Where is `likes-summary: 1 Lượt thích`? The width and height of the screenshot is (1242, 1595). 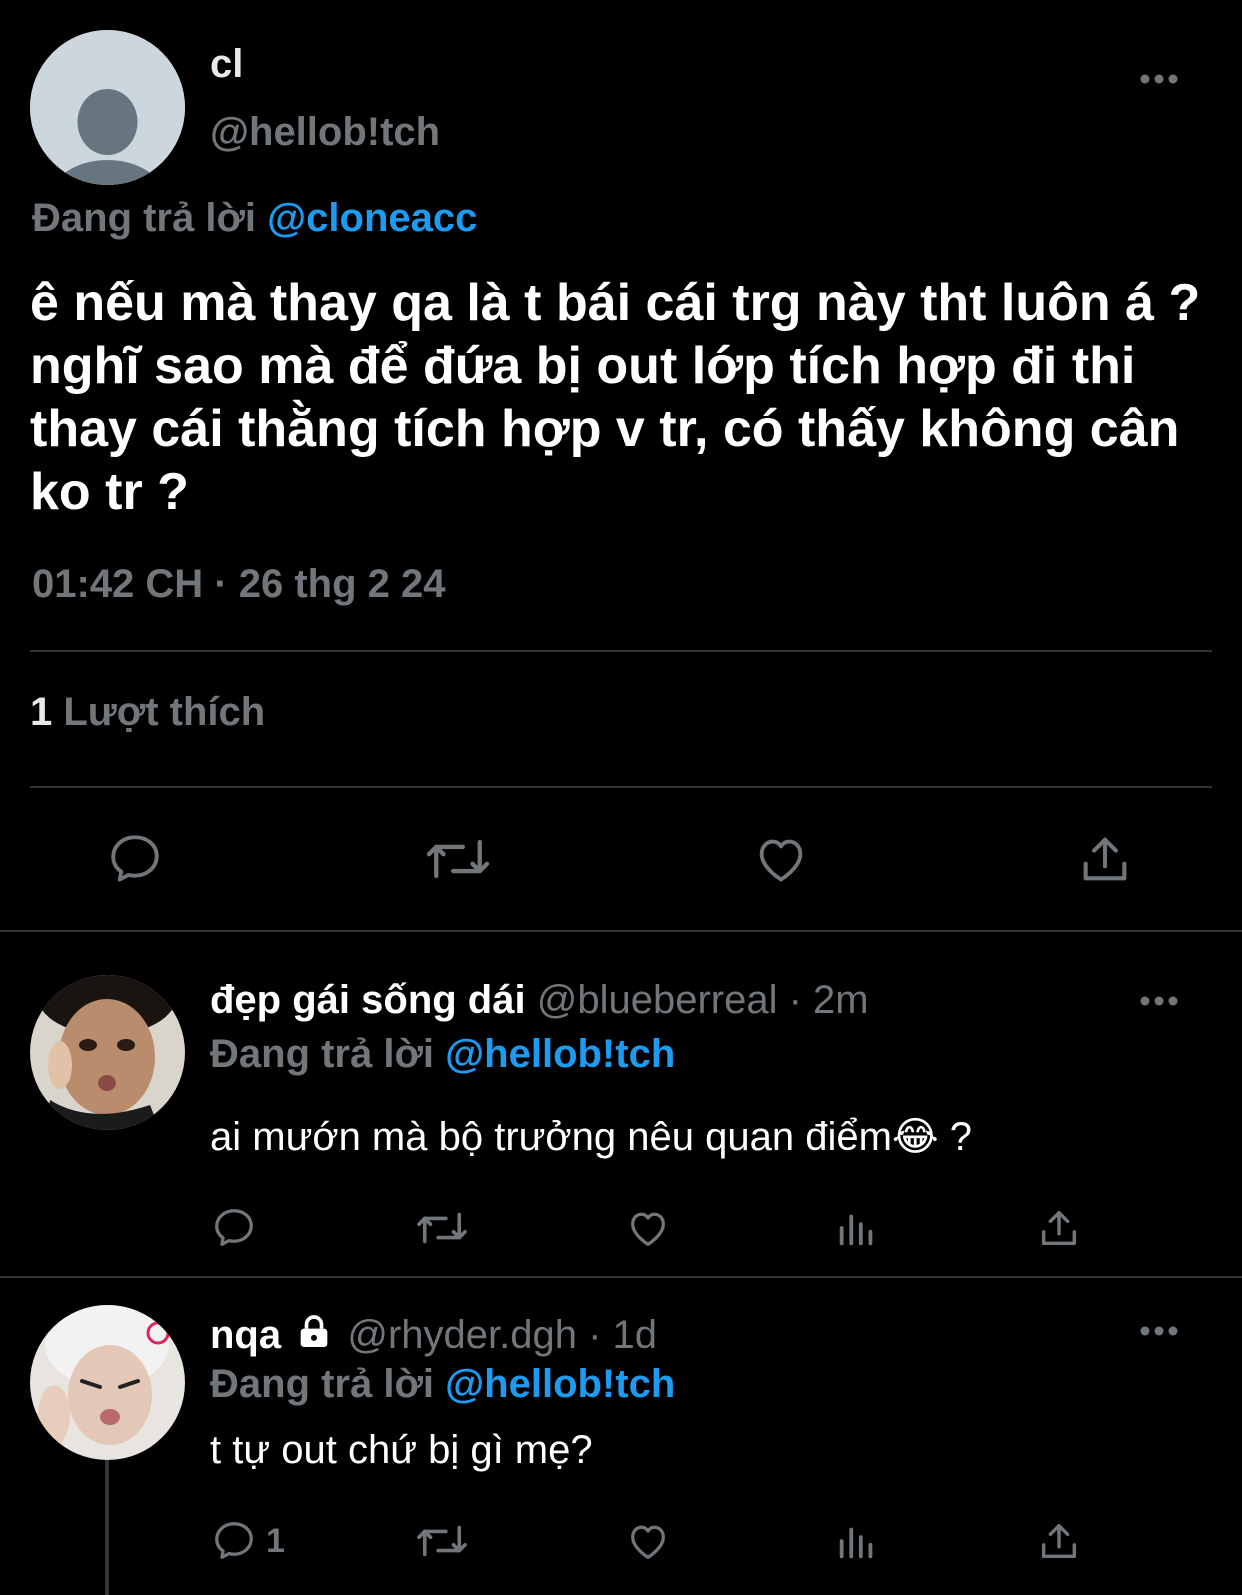 likes-summary: 1 Lượt thích is located at coordinates (147, 712).